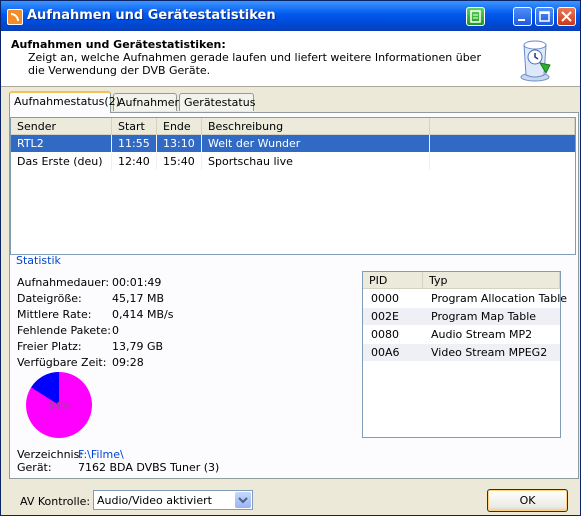 The width and height of the screenshot is (581, 516). Describe the element at coordinates (137, 282) in the screenshot. I see `stat-value-aufnahmedauer: 00:01:49` at that location.